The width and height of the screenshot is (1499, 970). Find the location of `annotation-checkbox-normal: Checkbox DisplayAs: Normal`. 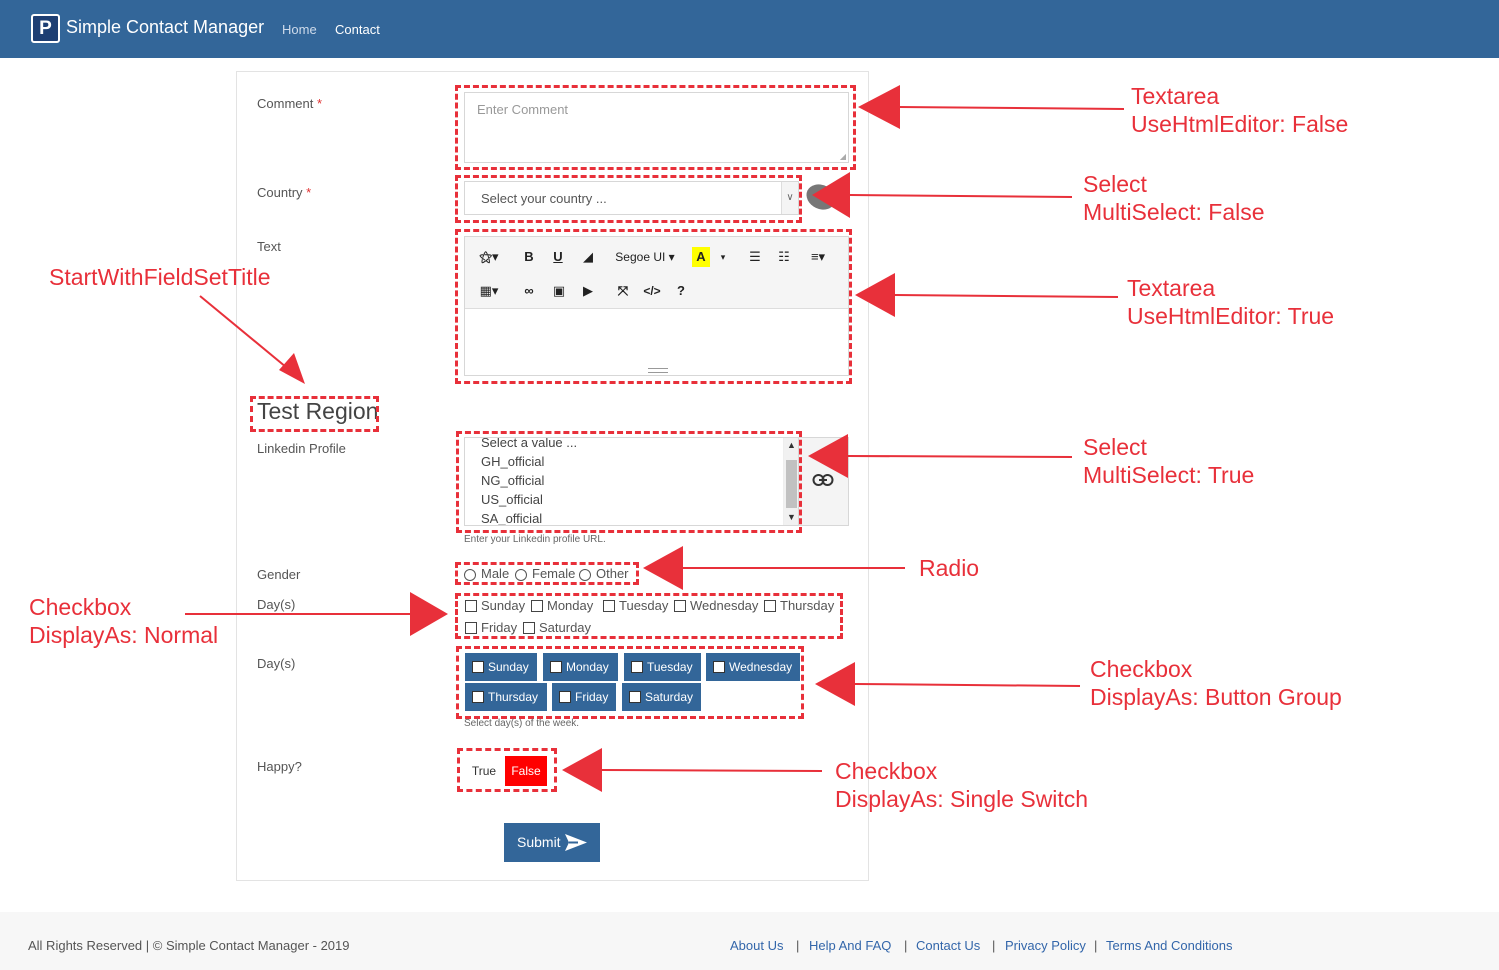

annotation-checkbox-normal: Checkbox DisplayAs: Normal is located at coordinates (124, 621).